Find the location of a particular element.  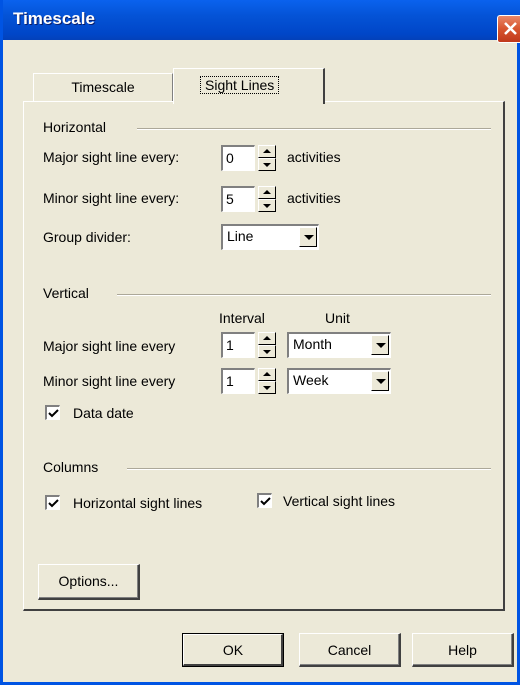

horizontal-minor-unit: activities is located at coordinates (314, 198).